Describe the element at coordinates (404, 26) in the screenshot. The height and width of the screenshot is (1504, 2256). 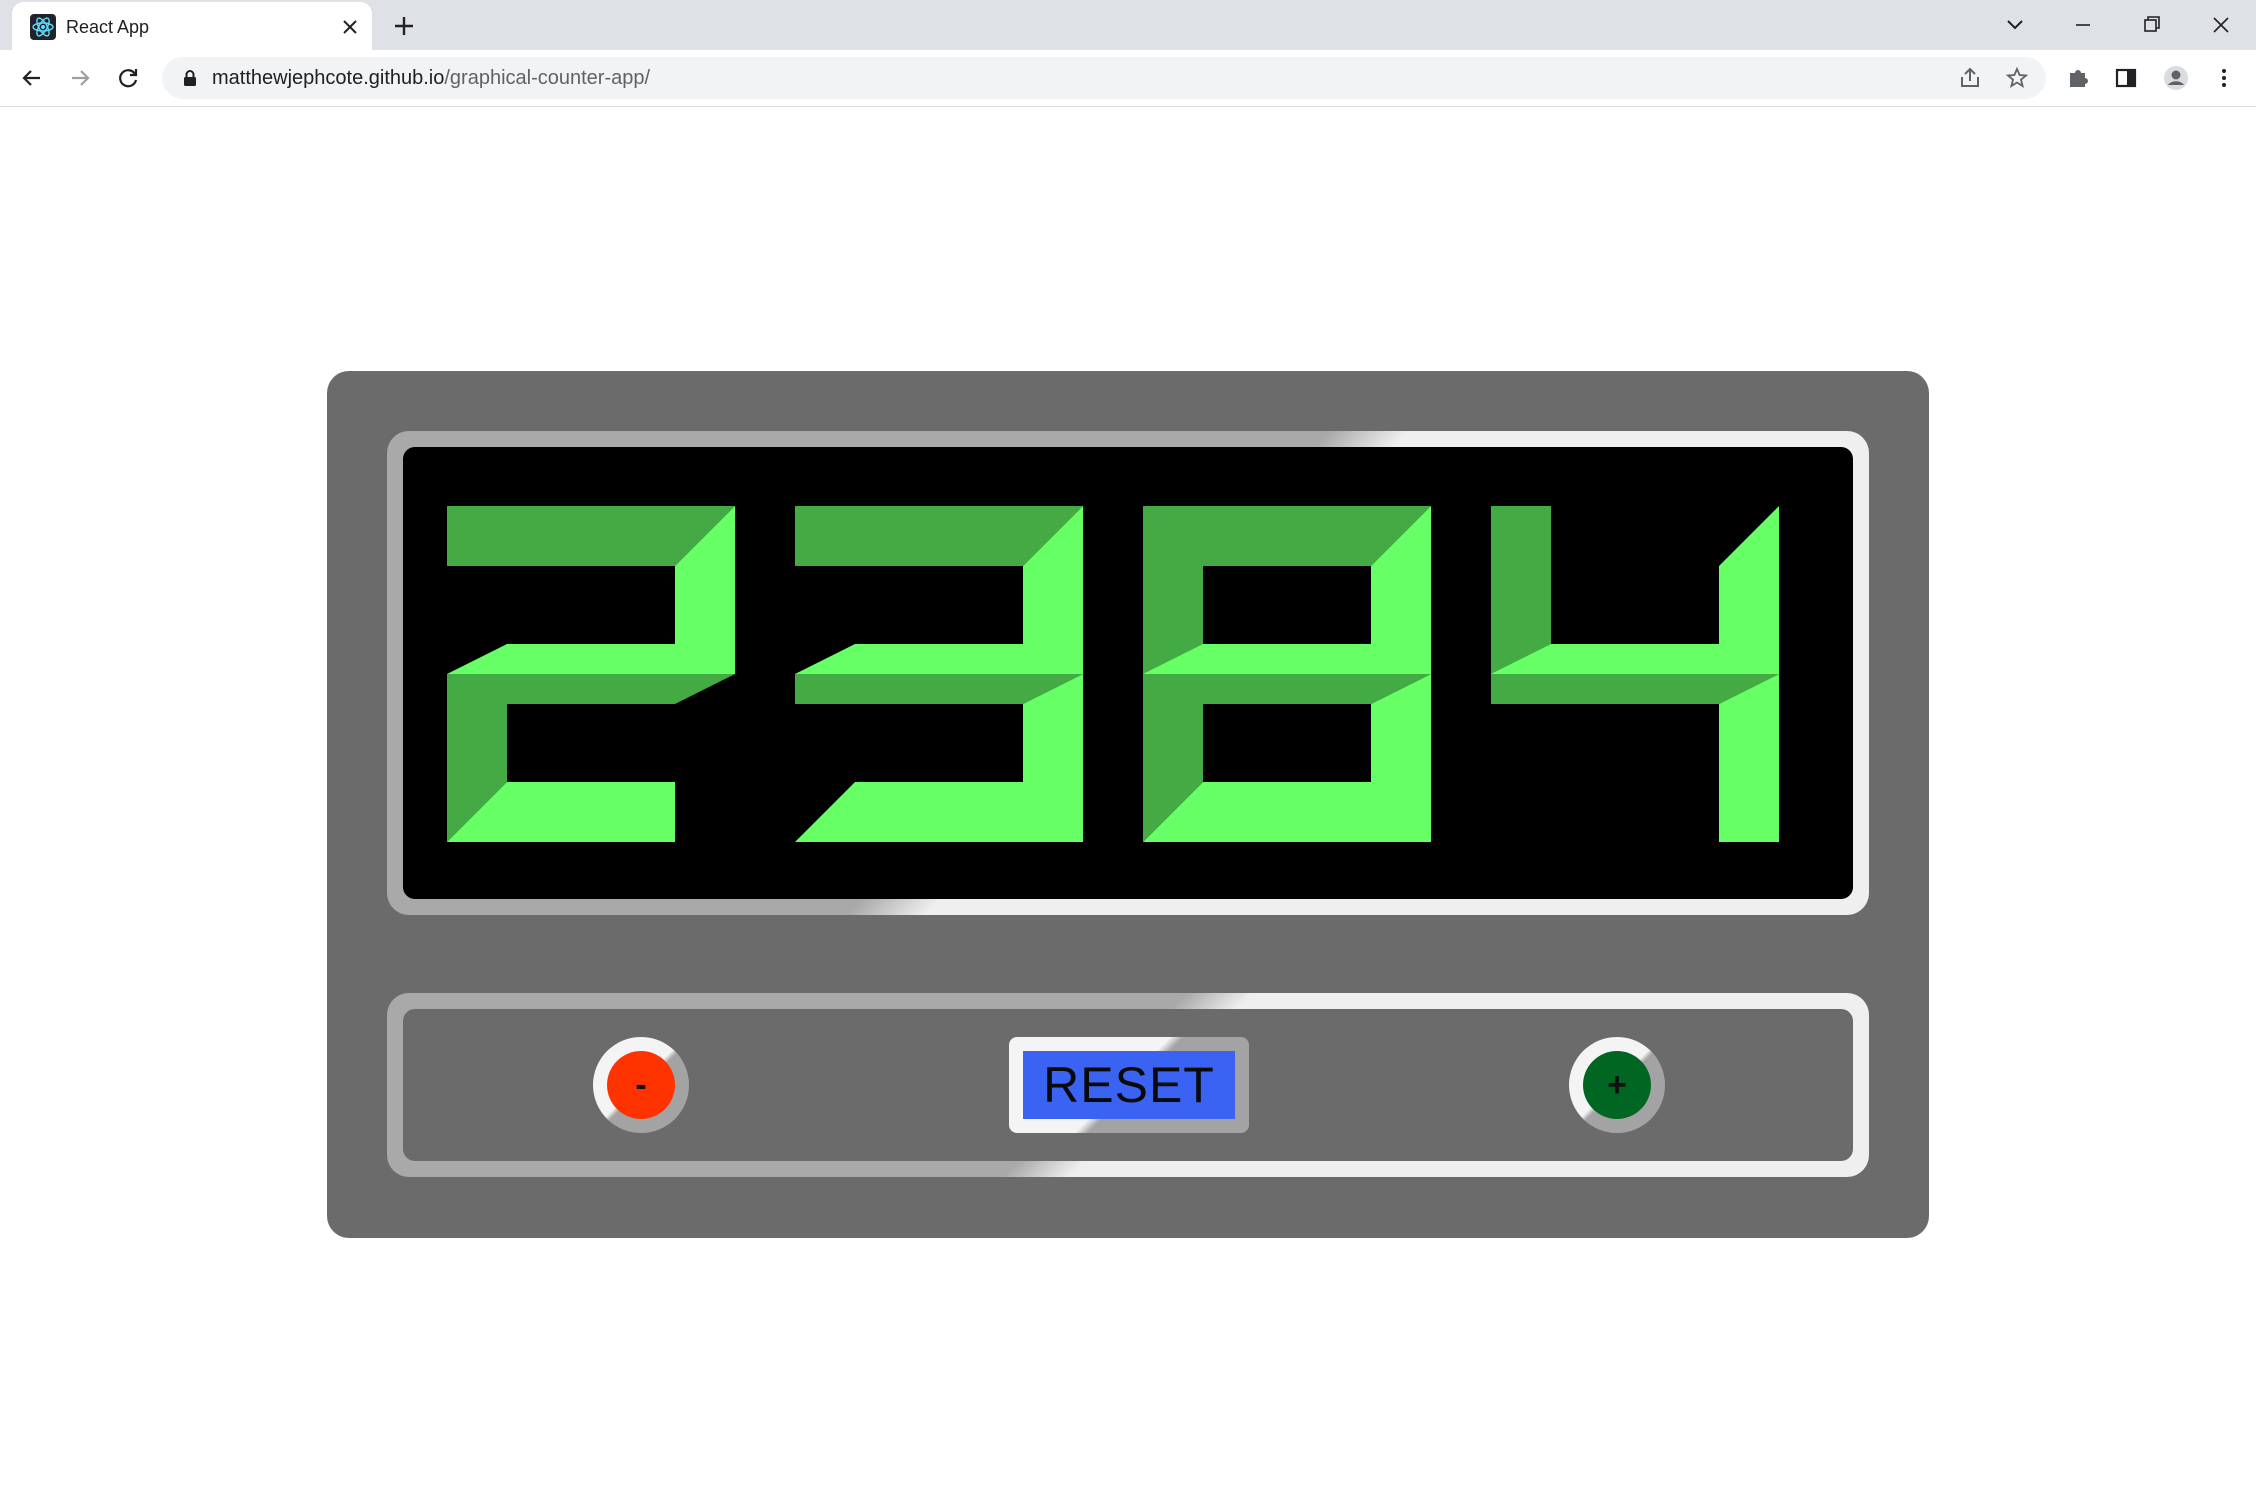
I see `new-tab-icon` at that location.